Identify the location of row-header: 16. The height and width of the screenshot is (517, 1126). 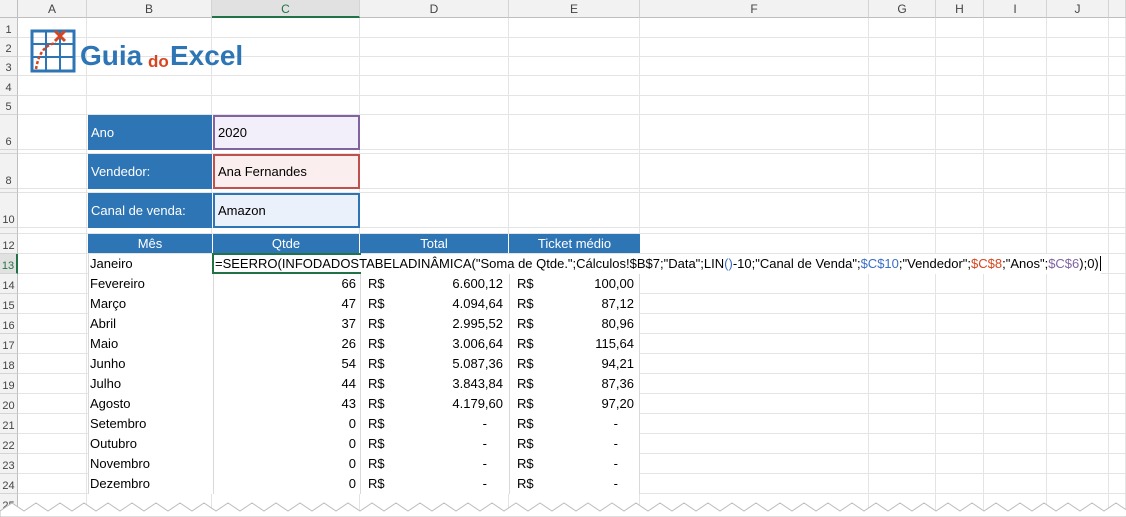
(9, 324).